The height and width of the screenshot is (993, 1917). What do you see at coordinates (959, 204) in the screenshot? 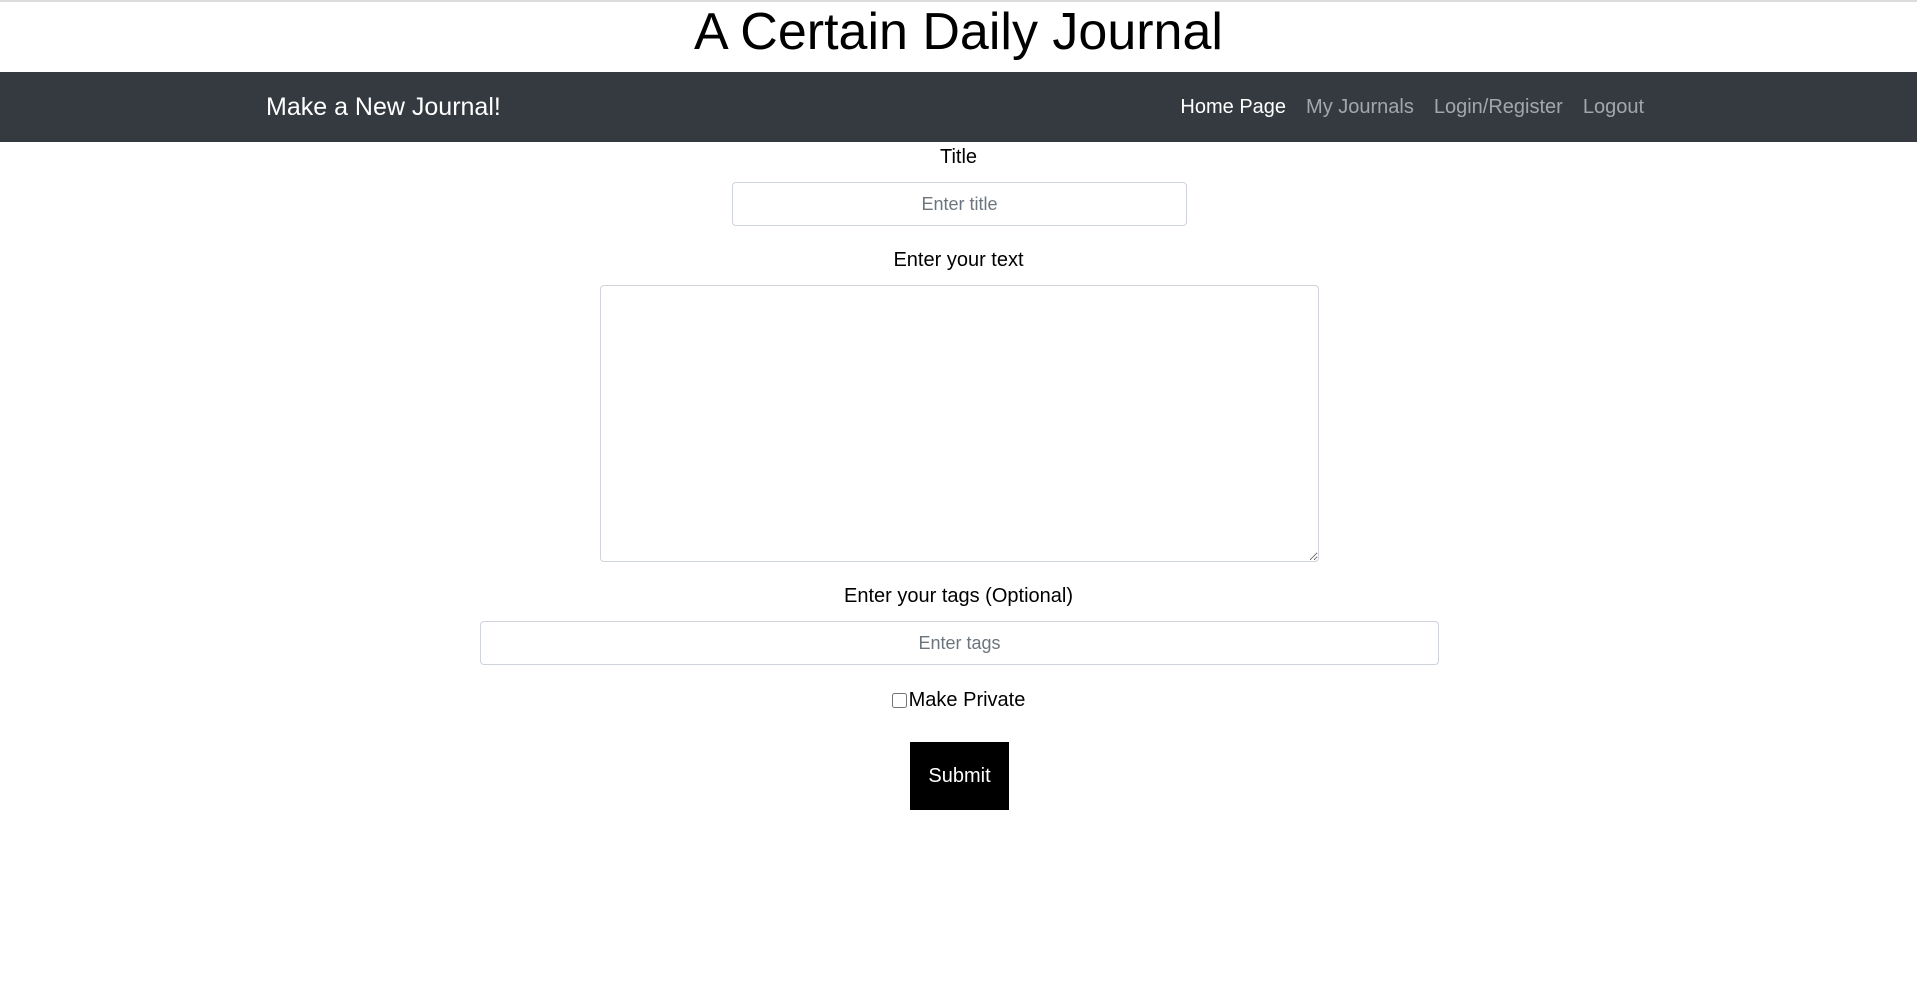
I see `title-input` at bounding box center [959, 204].